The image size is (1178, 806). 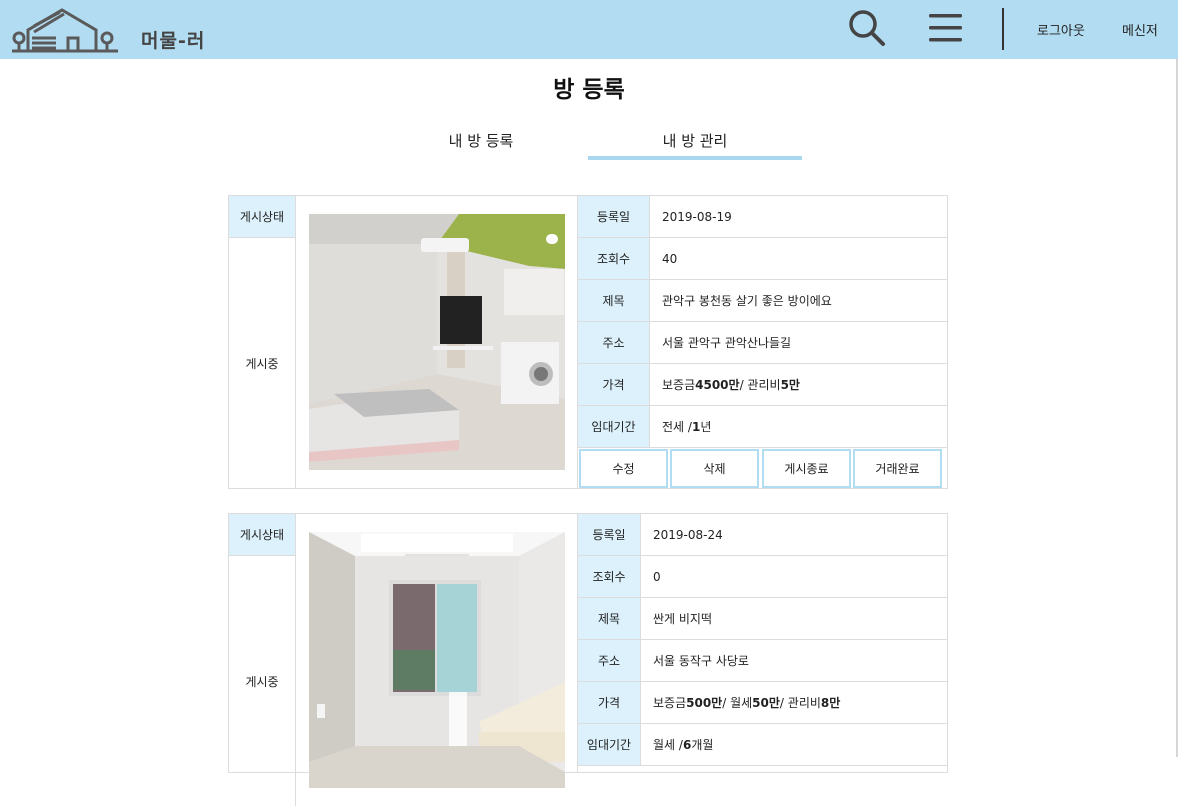 I want to click on info-row: 주소 서울 동작구 사당로, so click(x=762, y=661).